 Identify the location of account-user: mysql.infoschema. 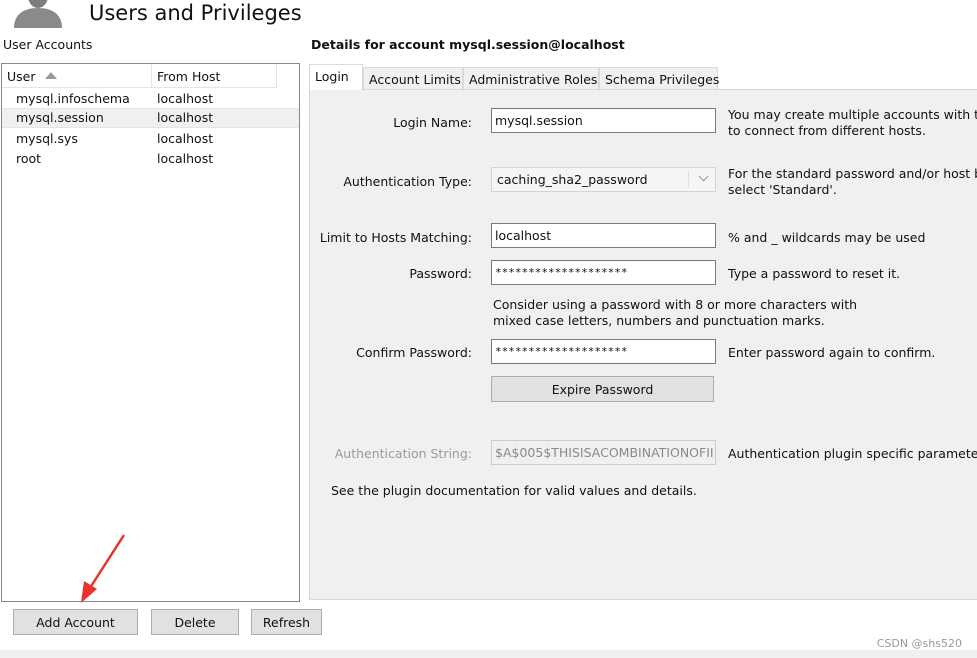
(73, 98).